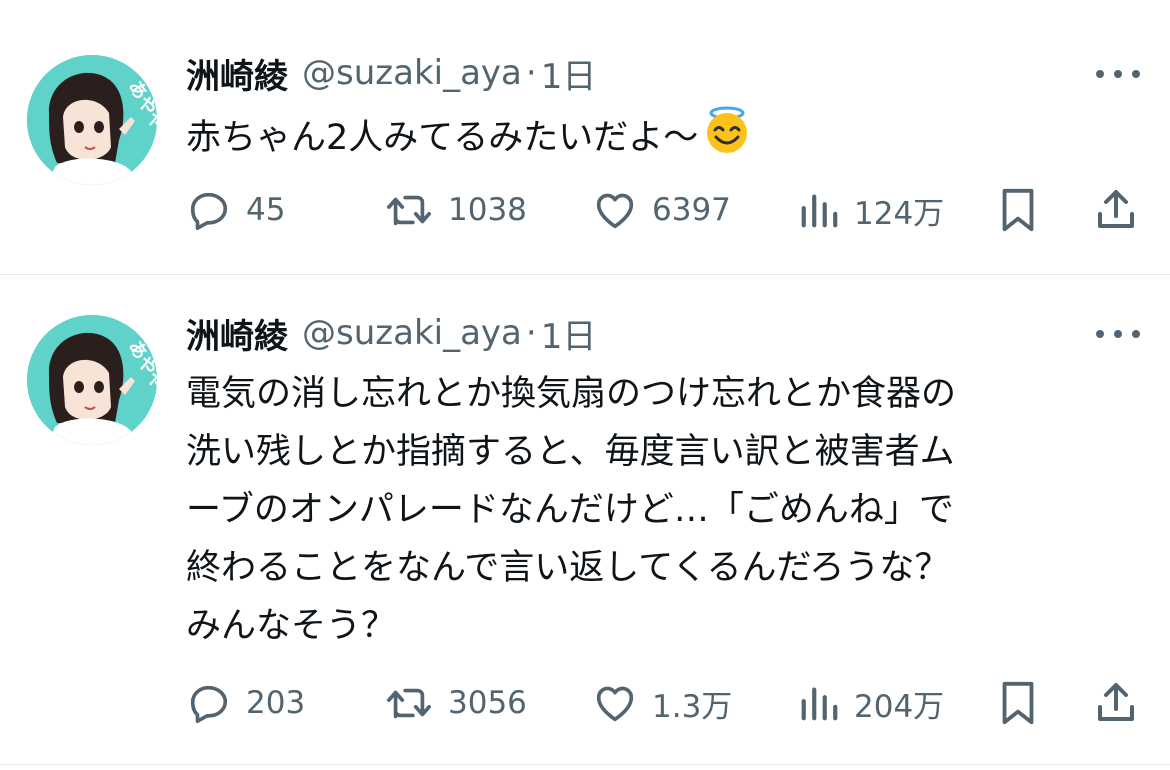  I want to click on tweet-text: 赤ちゃん2人みてるみたいだよ〜, so click(661, 139).